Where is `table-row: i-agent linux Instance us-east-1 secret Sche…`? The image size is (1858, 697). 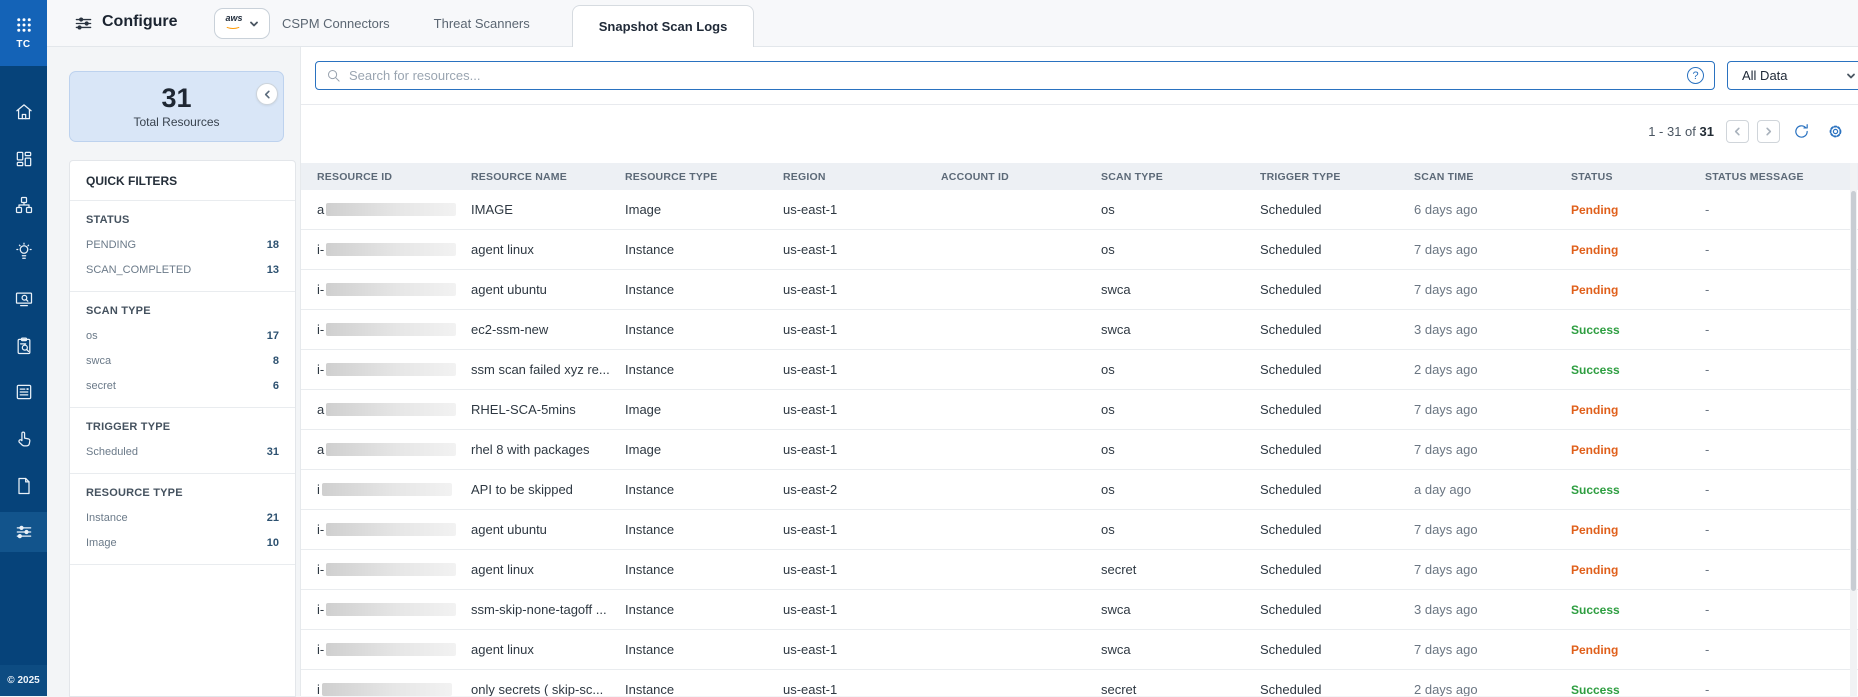 table-row: i-agent linux Instance us-east-1 secret Sche… is located at coordinates (1079, 570).